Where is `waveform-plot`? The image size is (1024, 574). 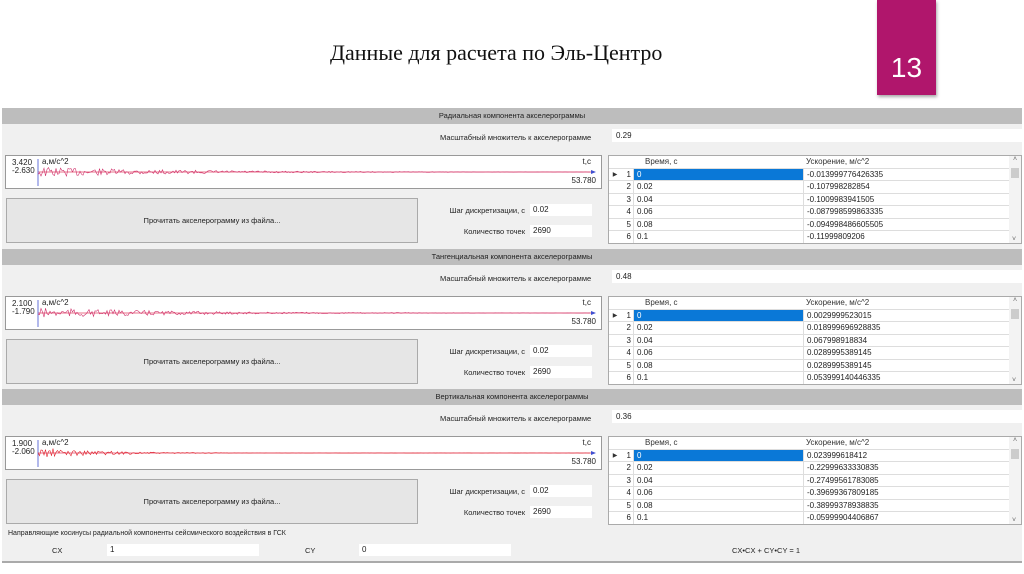 waveform-plot is located at coordinates (316, 313).